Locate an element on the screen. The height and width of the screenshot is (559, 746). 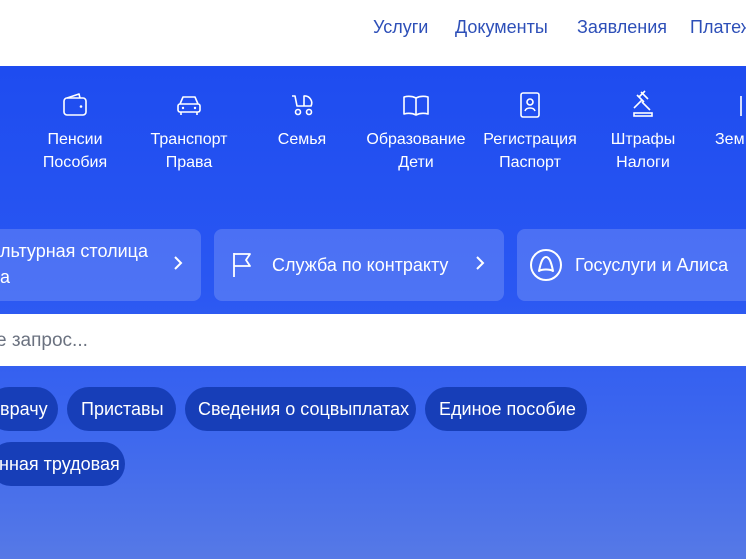
flag-icon is located at coordinates (242, 265).